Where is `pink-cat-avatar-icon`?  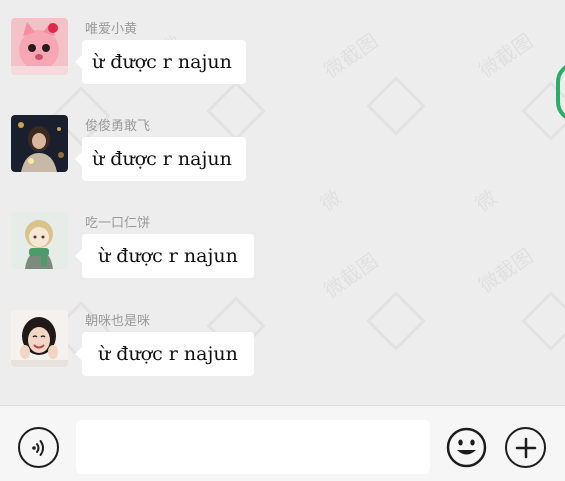
pink-cat-avatar-icon is located at coordinates (39, 46).